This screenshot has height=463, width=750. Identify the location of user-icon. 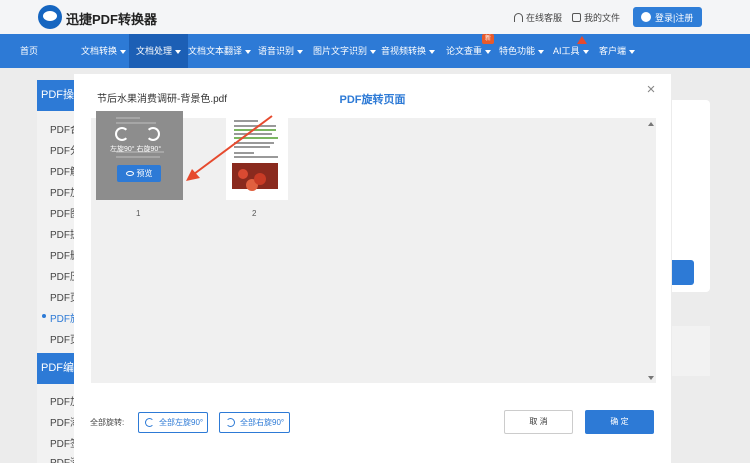
(646, 17).